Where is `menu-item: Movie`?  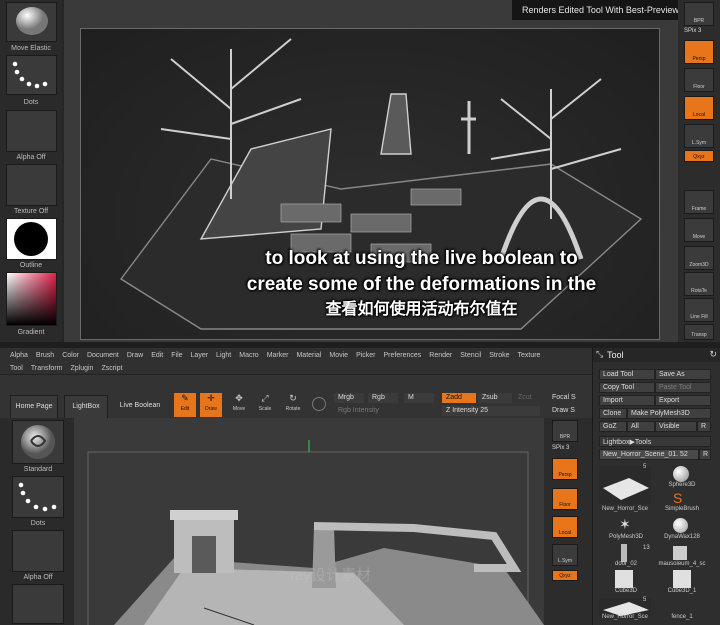 menu-item: Movie is located at coordinates (338, 355).